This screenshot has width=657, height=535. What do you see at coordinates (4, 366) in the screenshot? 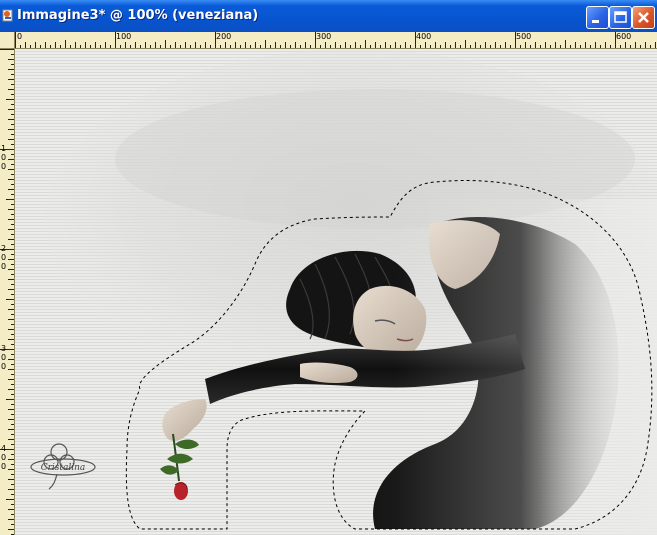
I see `ruler-v-label-3c: 0` at bounding box center [4, 366].